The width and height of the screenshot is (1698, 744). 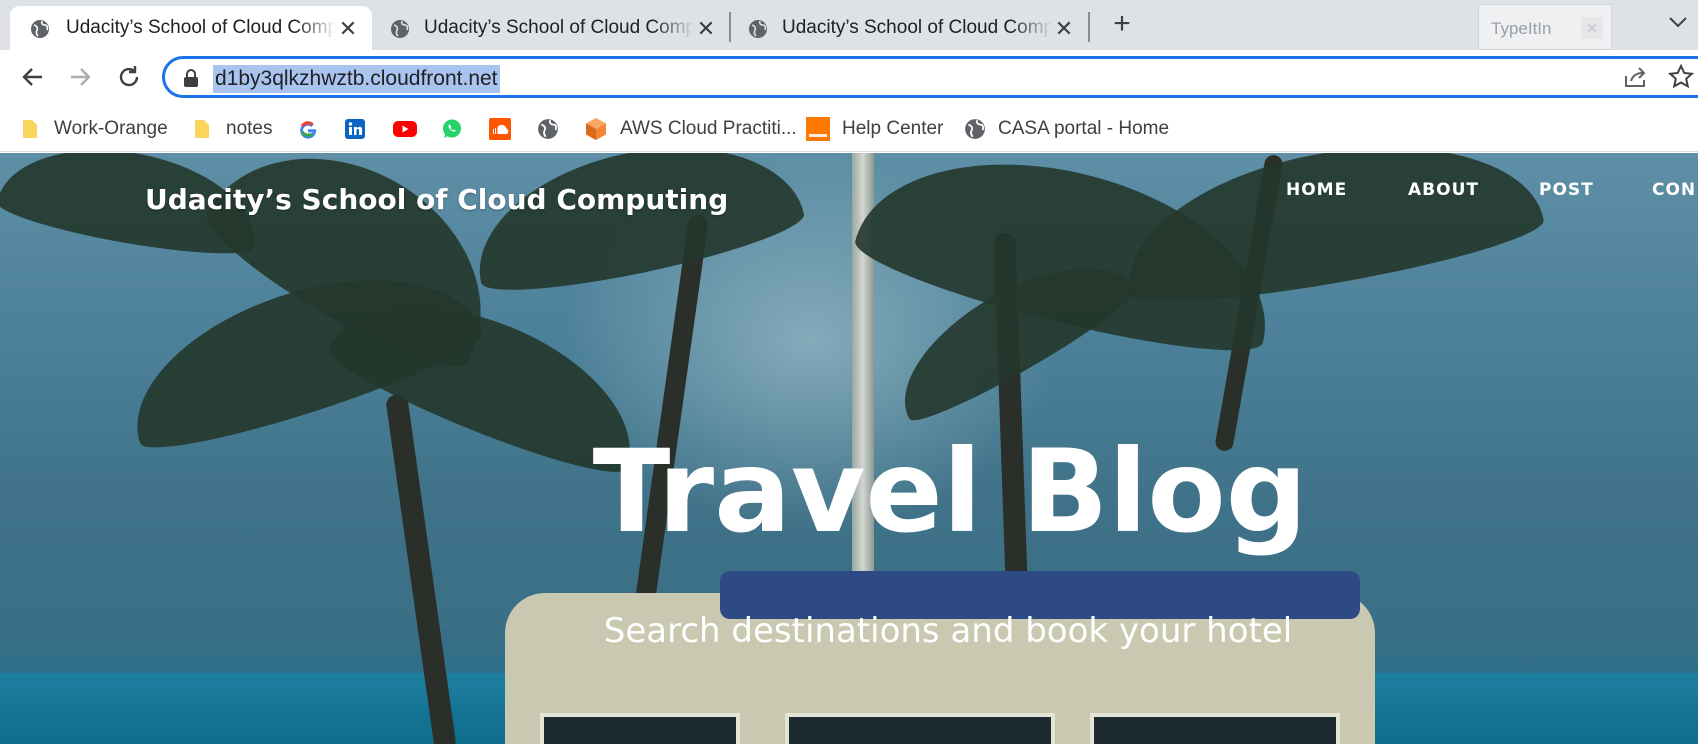 I want to click on hero-subtitle: Search destinations and book your hotel, so click(x=948, y=631).